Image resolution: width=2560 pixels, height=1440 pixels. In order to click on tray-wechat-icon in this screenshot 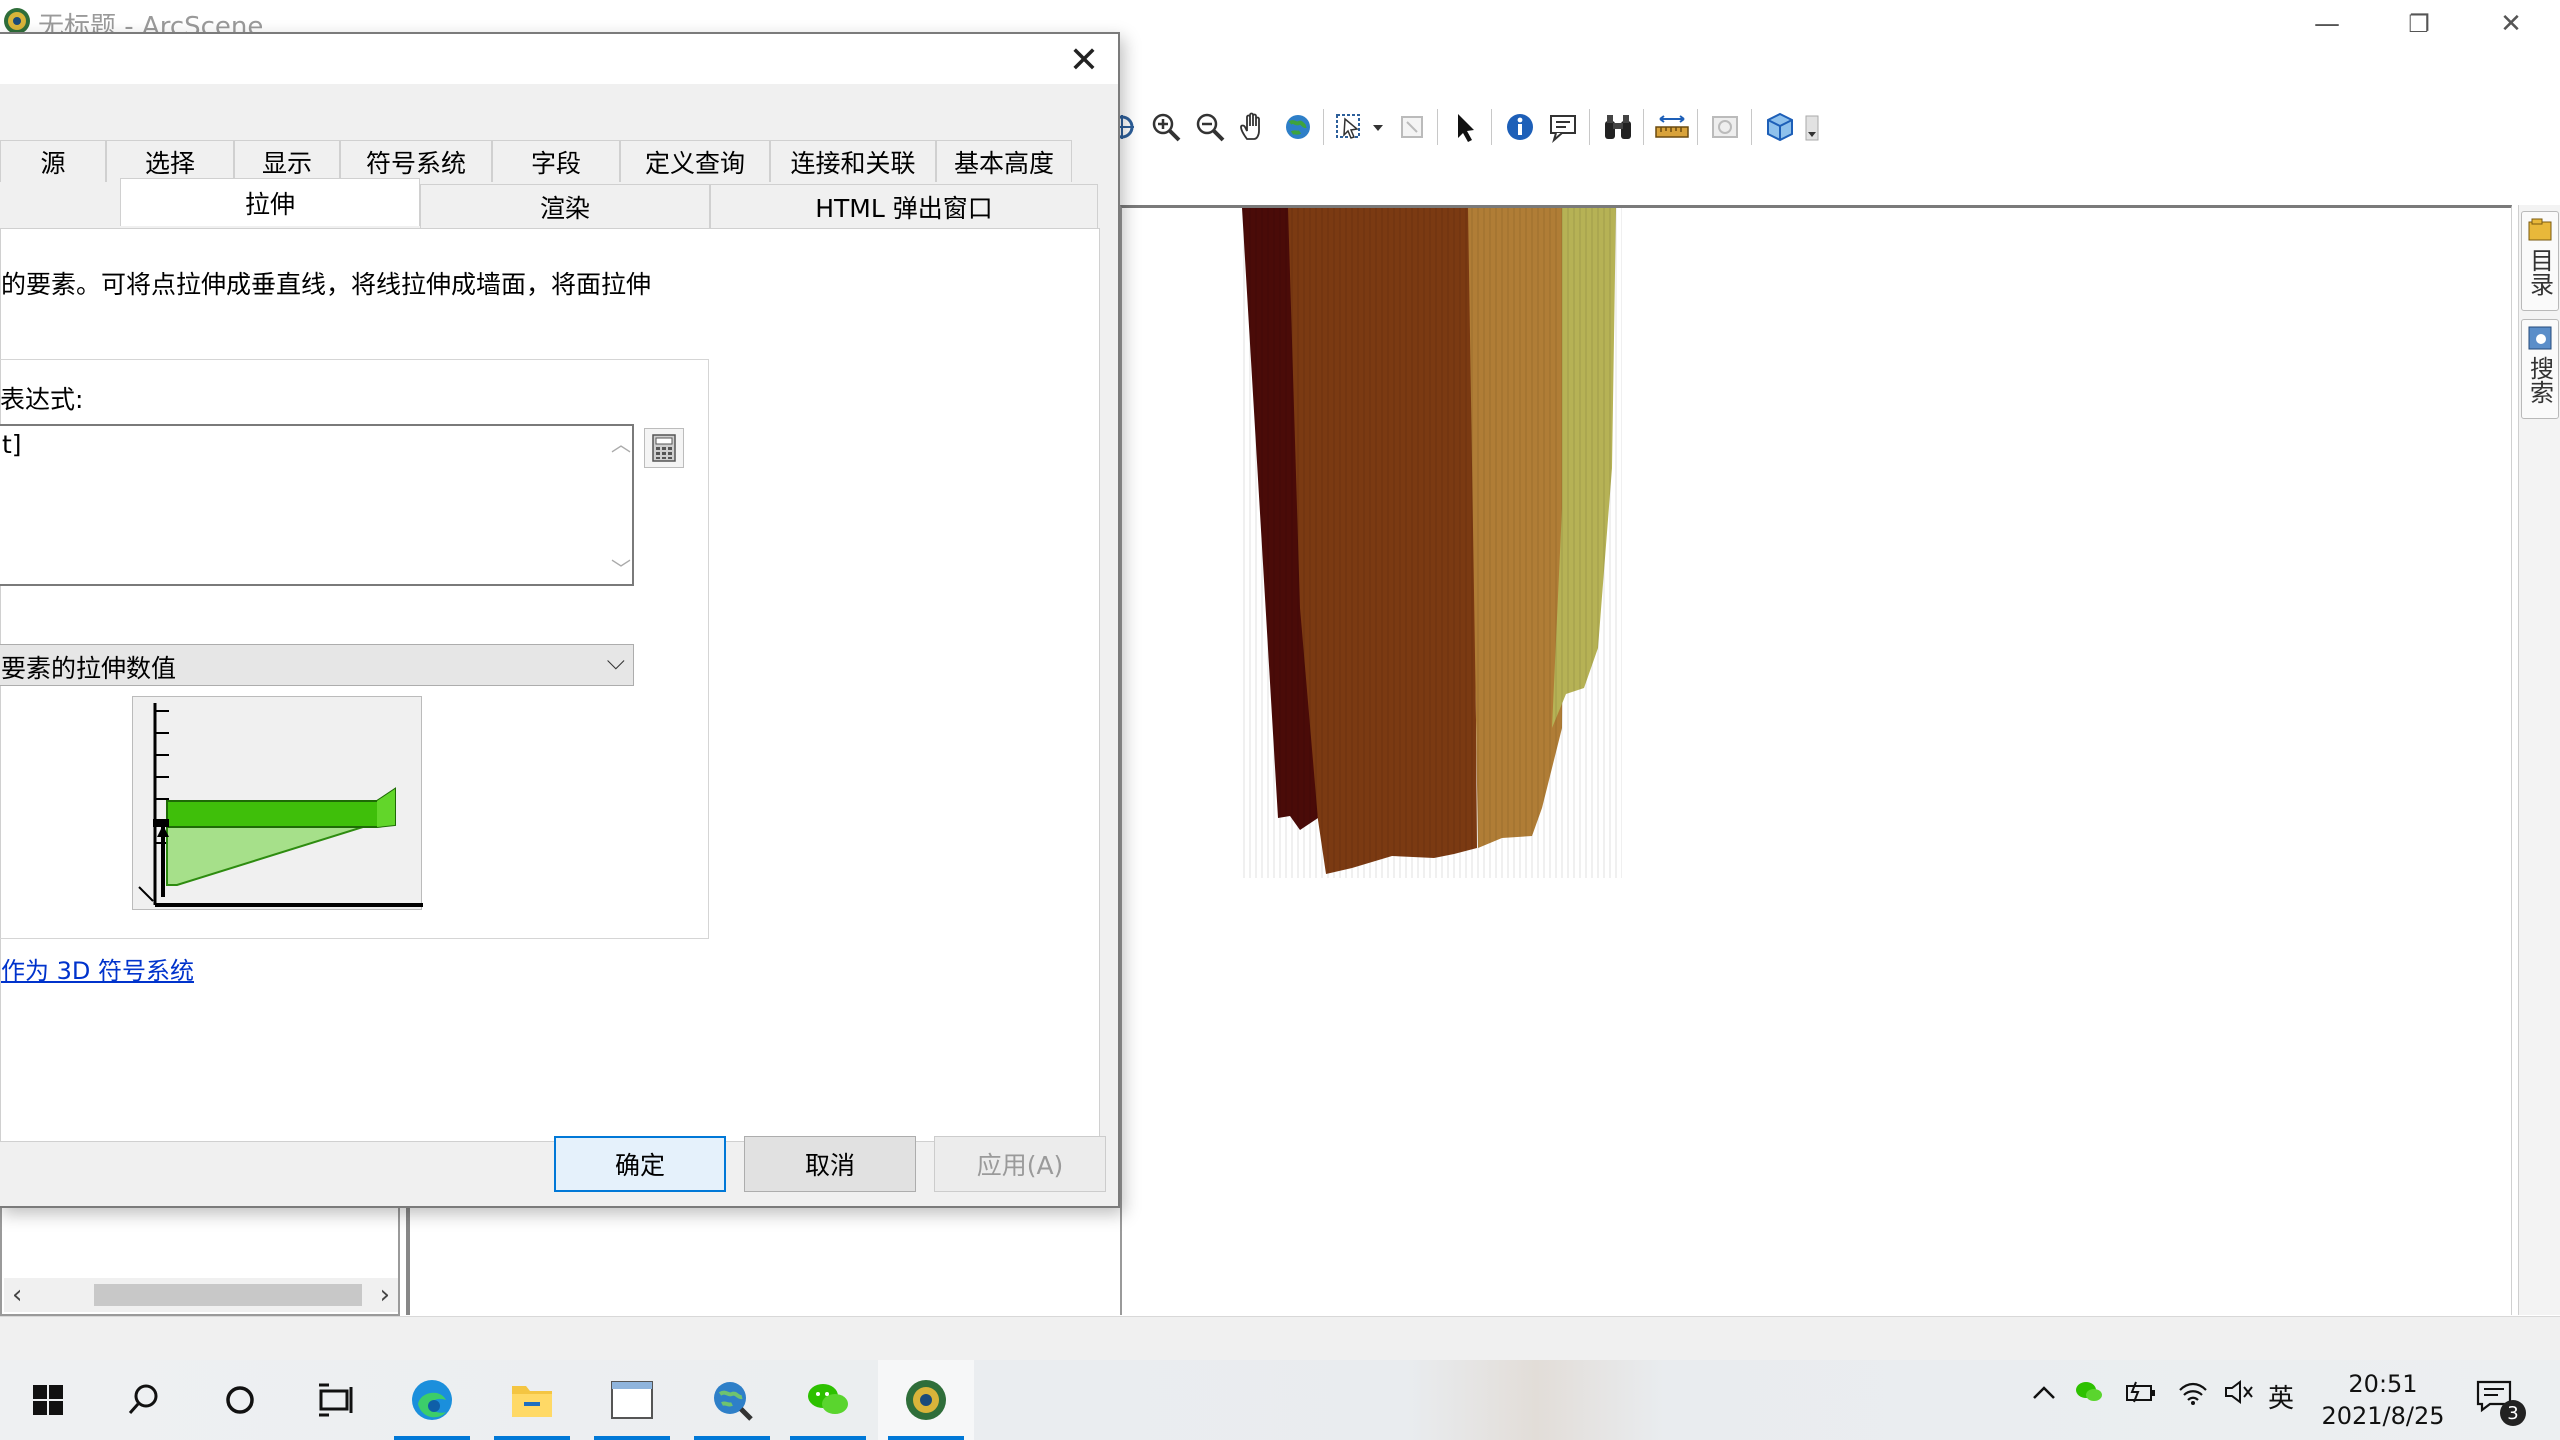, I will do `click(2089, 1395)`.